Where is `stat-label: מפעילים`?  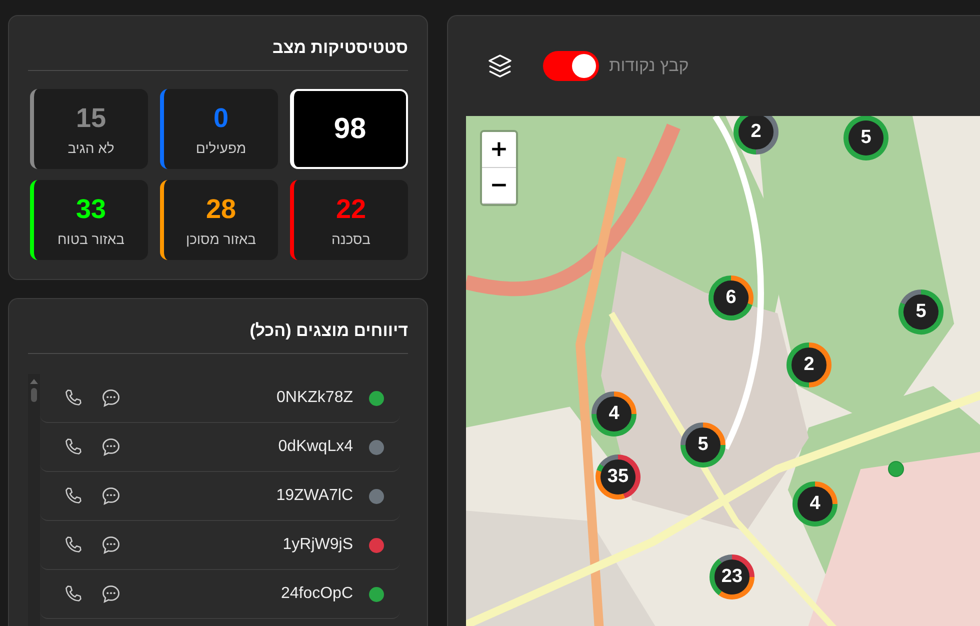 stat-label: מפעילים is located at coordinates (221, 148).